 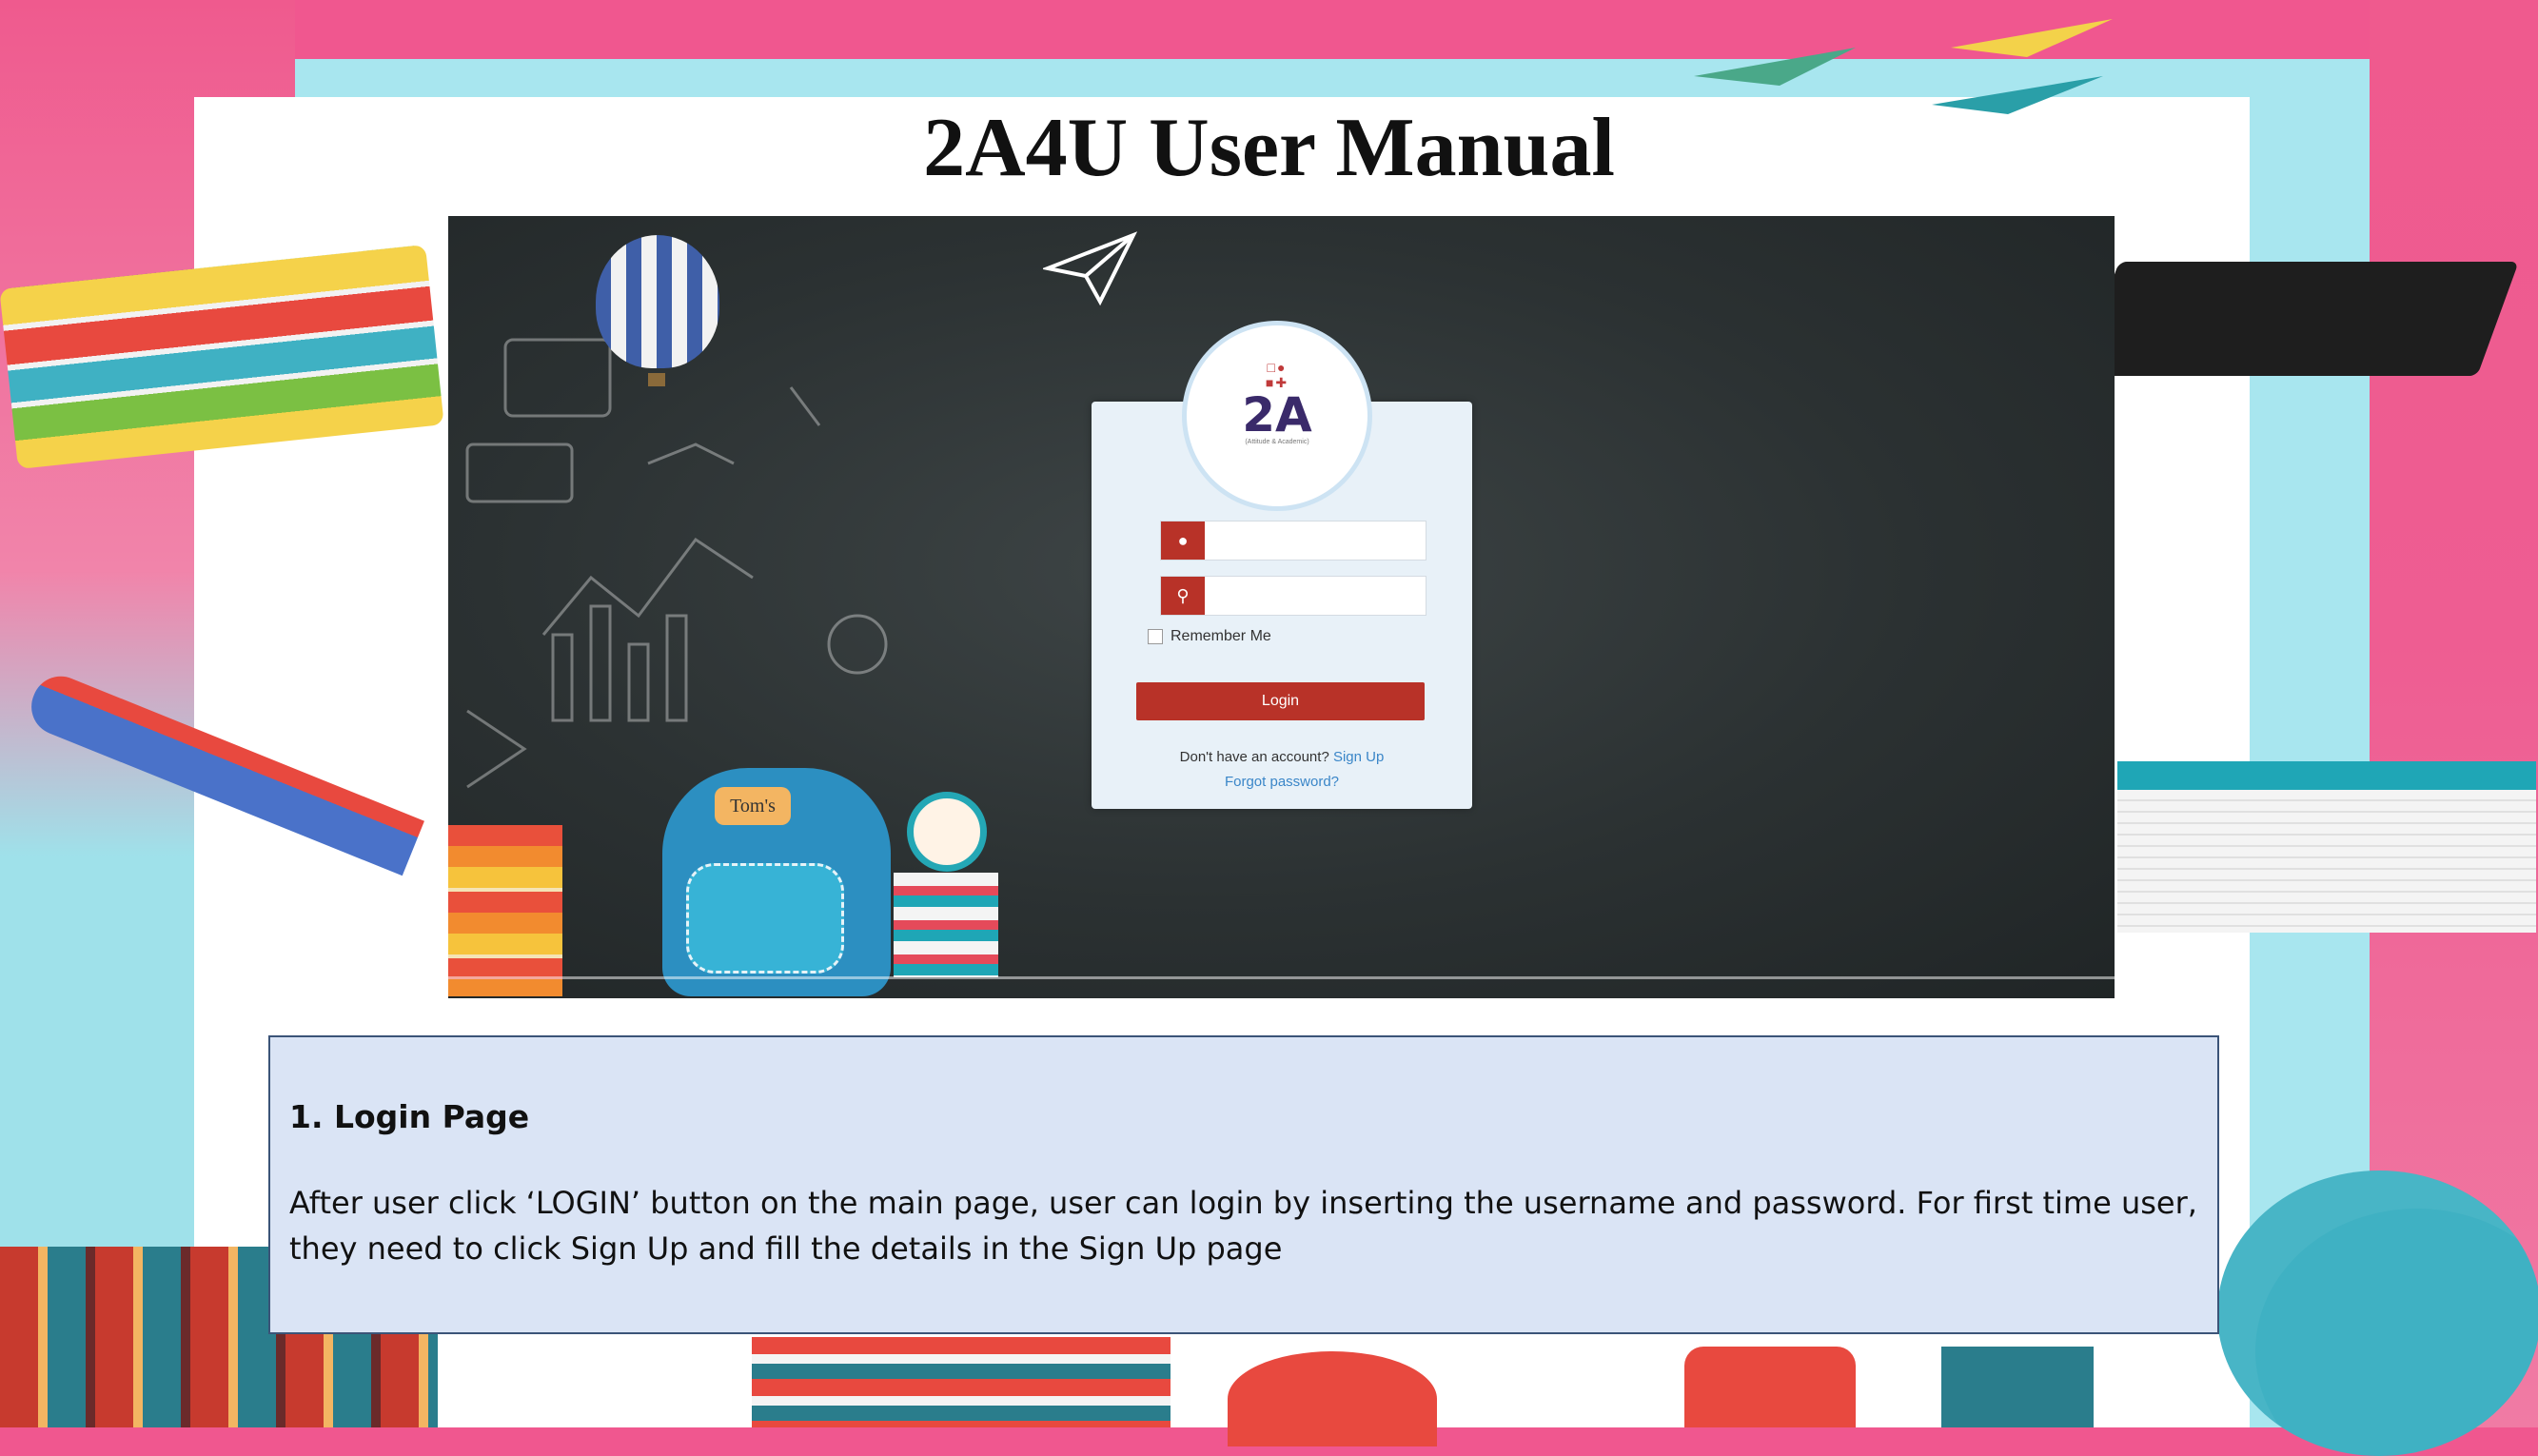 What do you see at coordinates (1903, 66) in the screenshot?
I see `paper-planes-decoration` at bounding box center [1903, 66].